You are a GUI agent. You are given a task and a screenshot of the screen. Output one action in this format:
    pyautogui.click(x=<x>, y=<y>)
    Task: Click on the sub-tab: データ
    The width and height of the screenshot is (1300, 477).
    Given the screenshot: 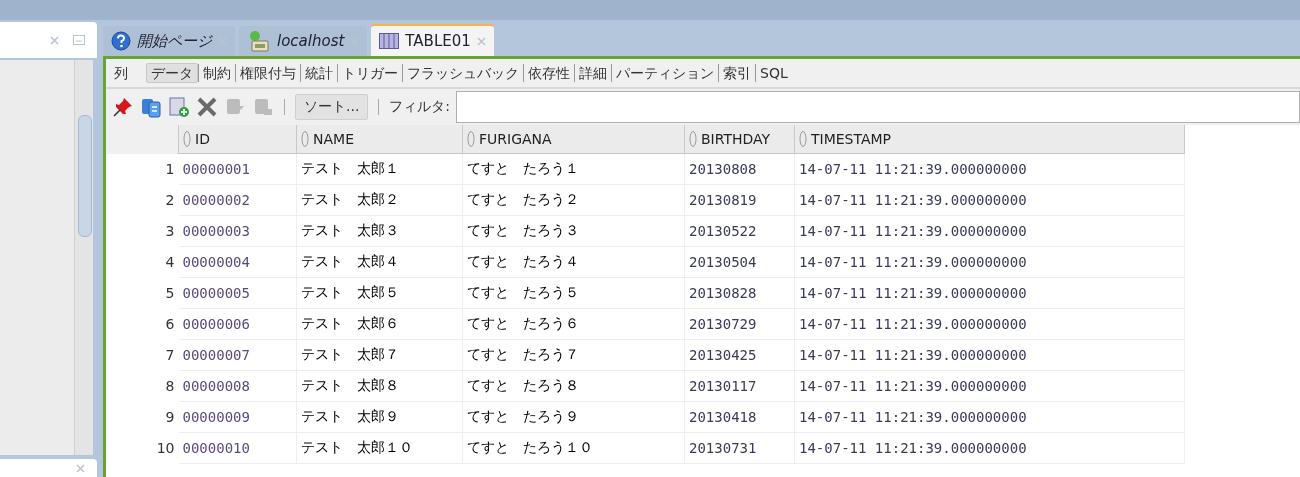 What is the action you would take?
    pyautogui.click(x=172, y=73)
    